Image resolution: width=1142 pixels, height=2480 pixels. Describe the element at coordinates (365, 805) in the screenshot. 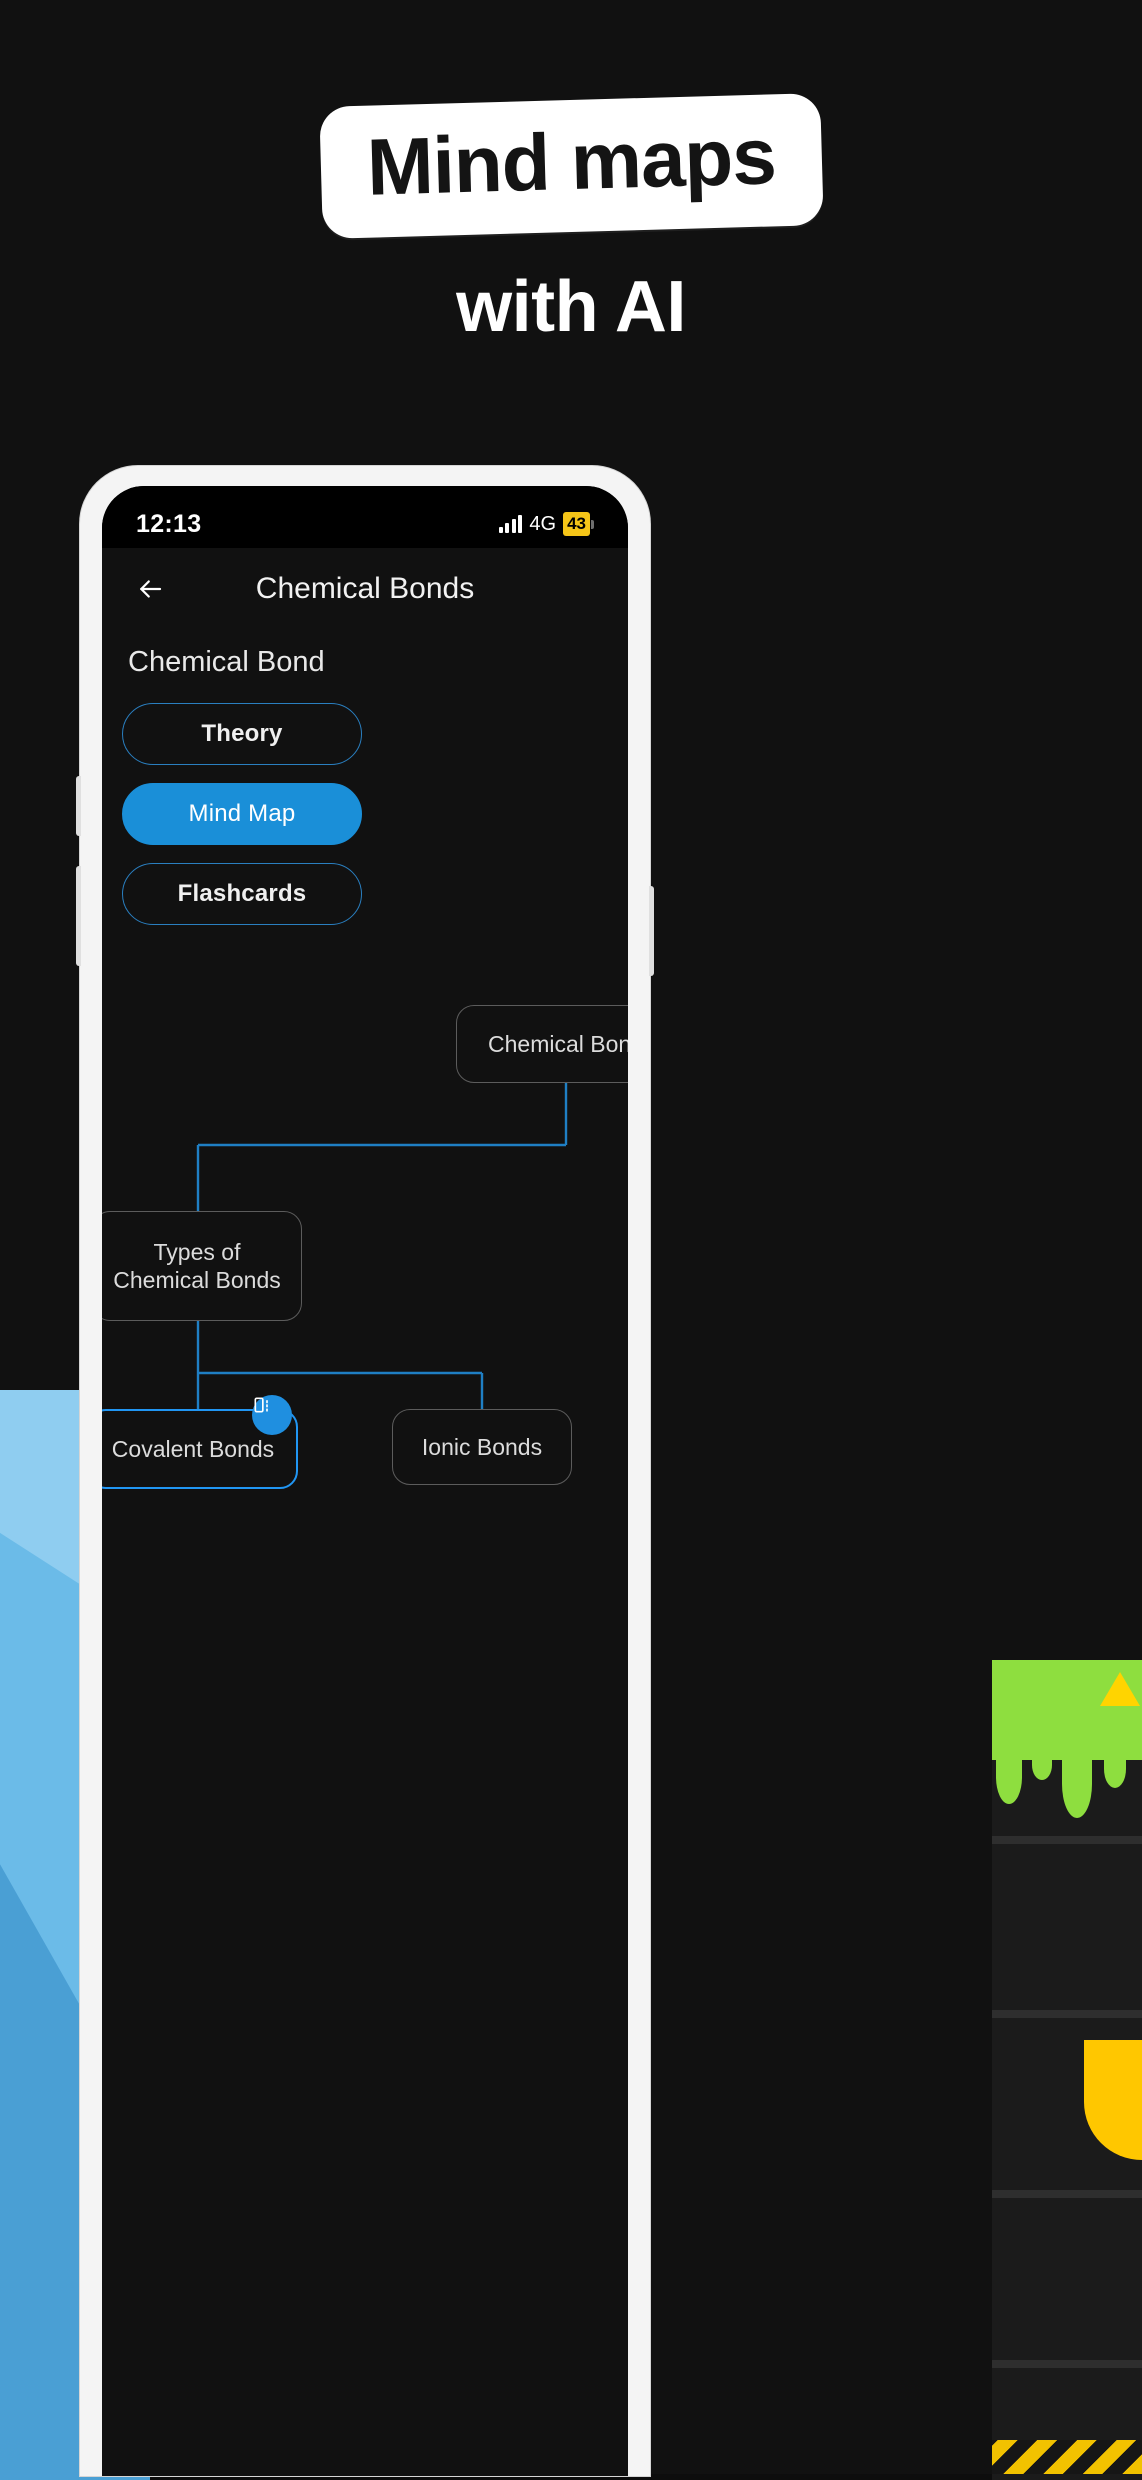

I see `tab-row: Theory Mind Map Flashcards` at that location.